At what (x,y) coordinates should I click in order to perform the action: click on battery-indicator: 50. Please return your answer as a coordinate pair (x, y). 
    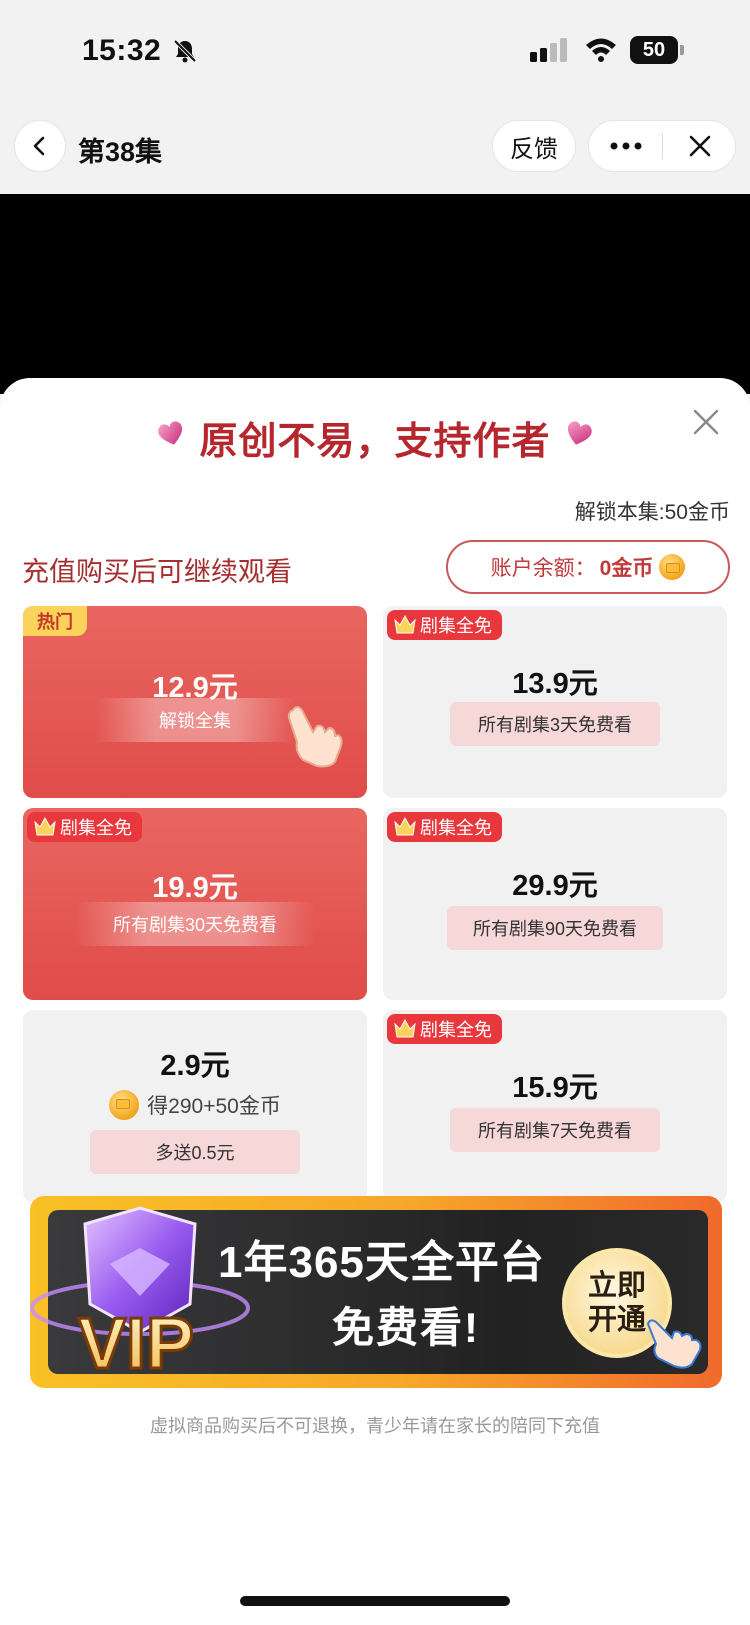
    Looking at the image, I should click on (654, 50).